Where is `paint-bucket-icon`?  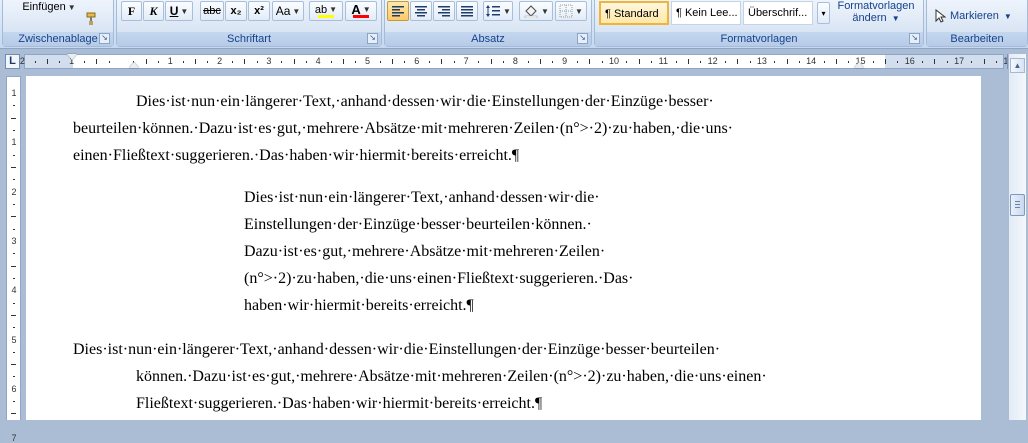 paint-bucket-icon is located at coordinates (531, 11).